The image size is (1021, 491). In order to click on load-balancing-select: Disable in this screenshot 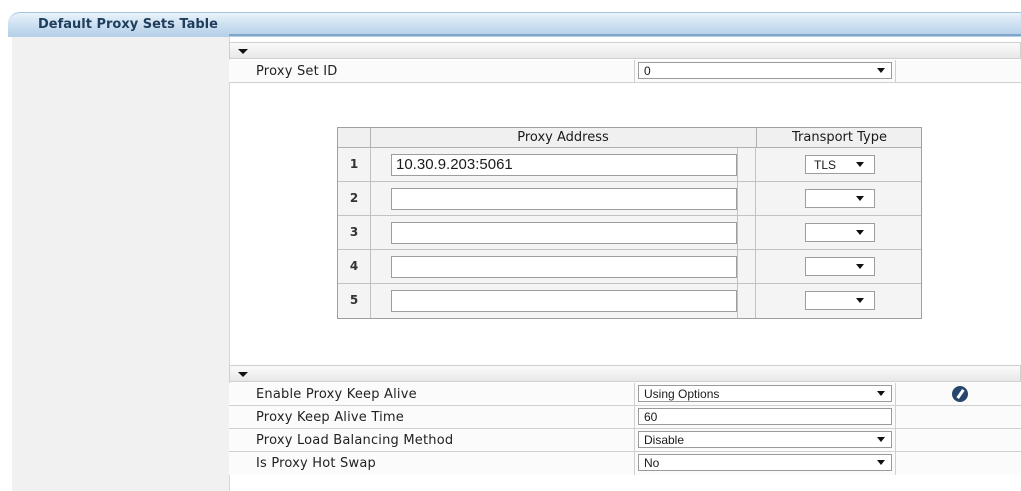, I will do `click(765, 439)`.